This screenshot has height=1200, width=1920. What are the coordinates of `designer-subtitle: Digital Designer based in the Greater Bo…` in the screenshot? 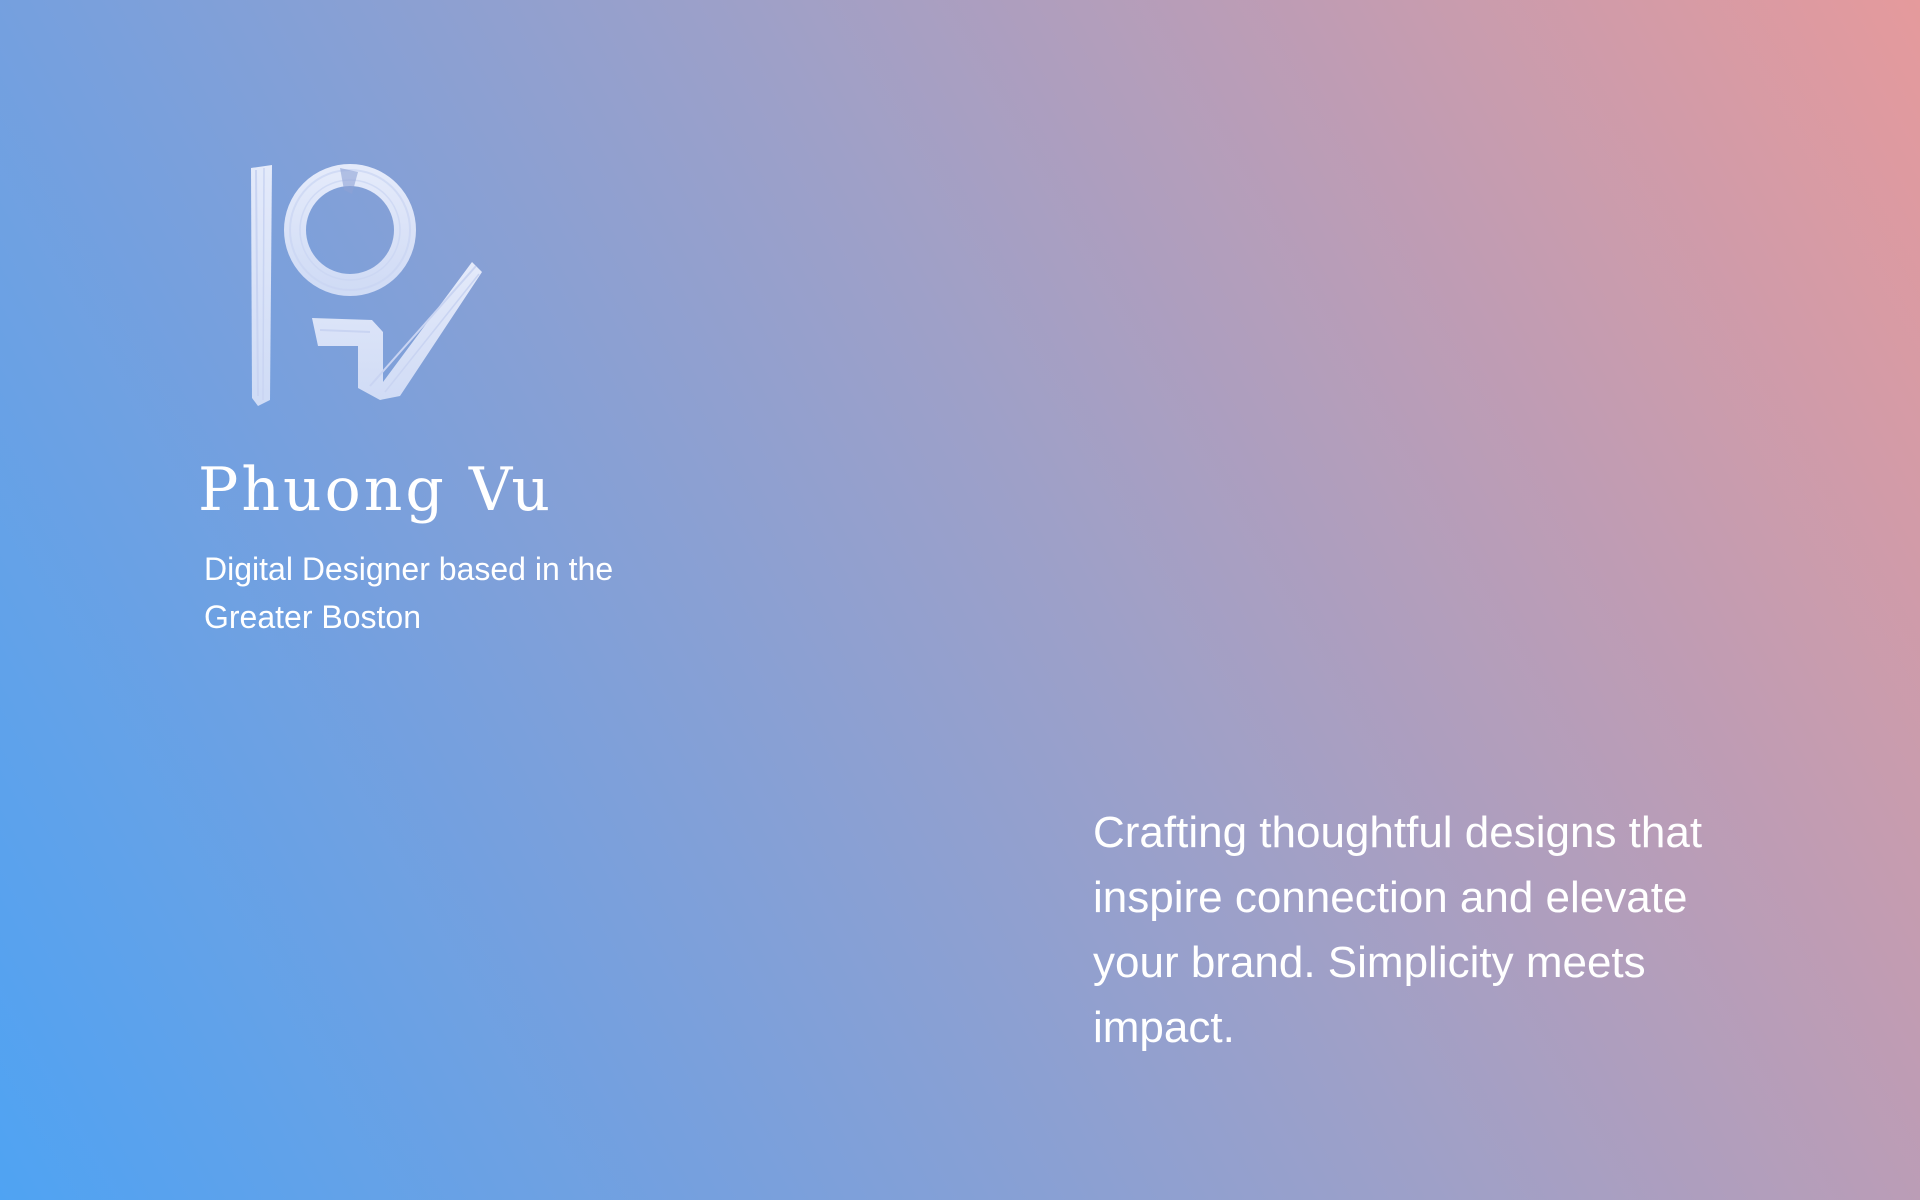 It's located at (409, 593).